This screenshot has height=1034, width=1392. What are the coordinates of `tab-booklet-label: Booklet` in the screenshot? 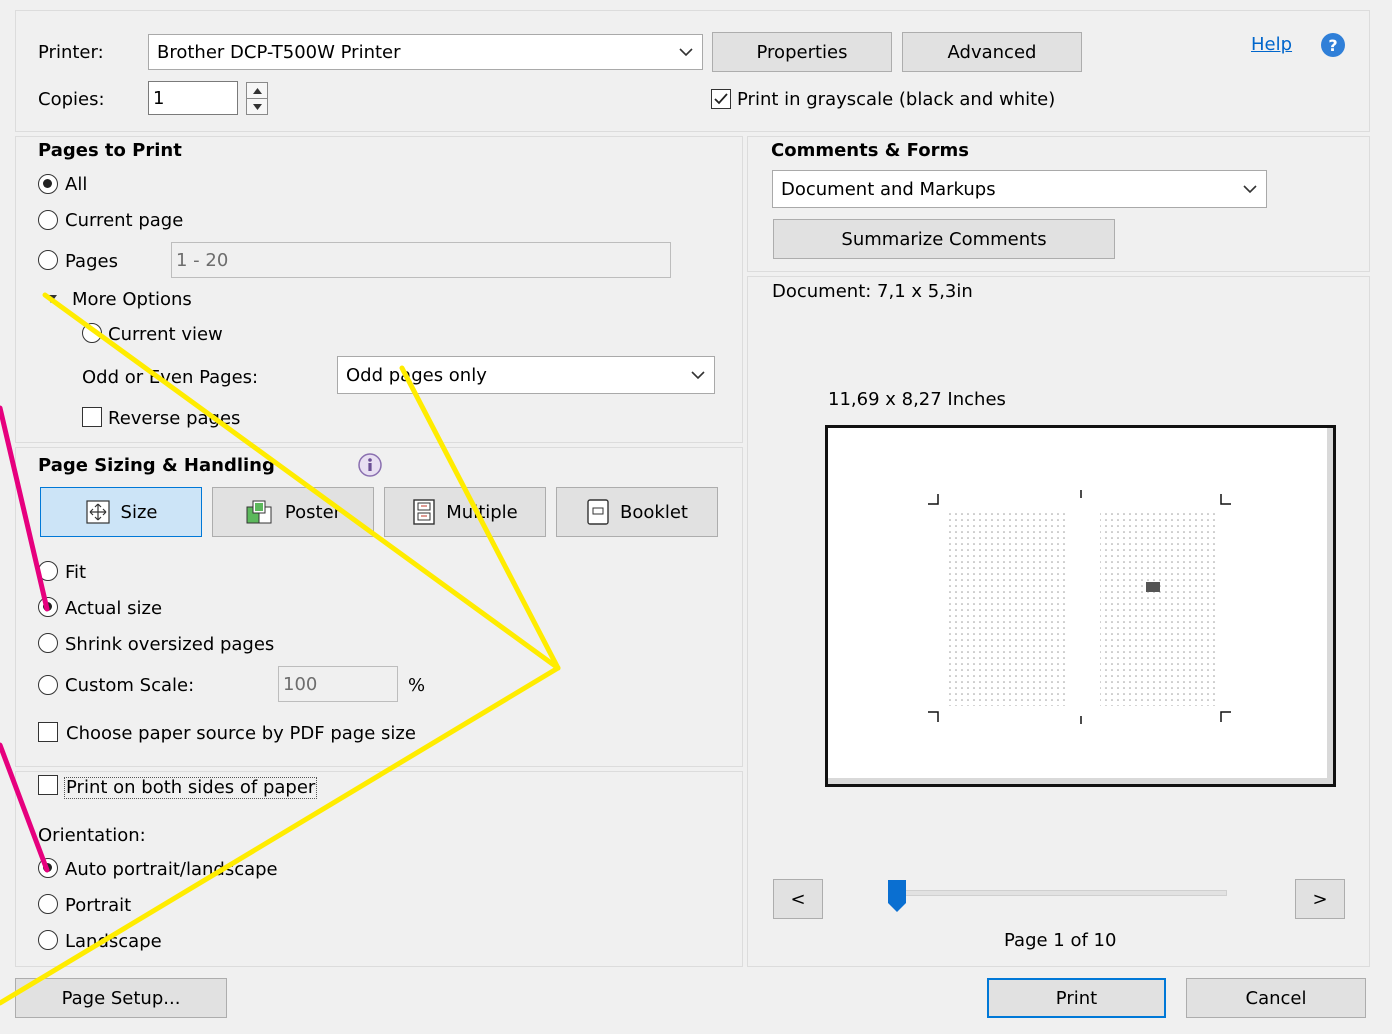 It's located at (654, 512).